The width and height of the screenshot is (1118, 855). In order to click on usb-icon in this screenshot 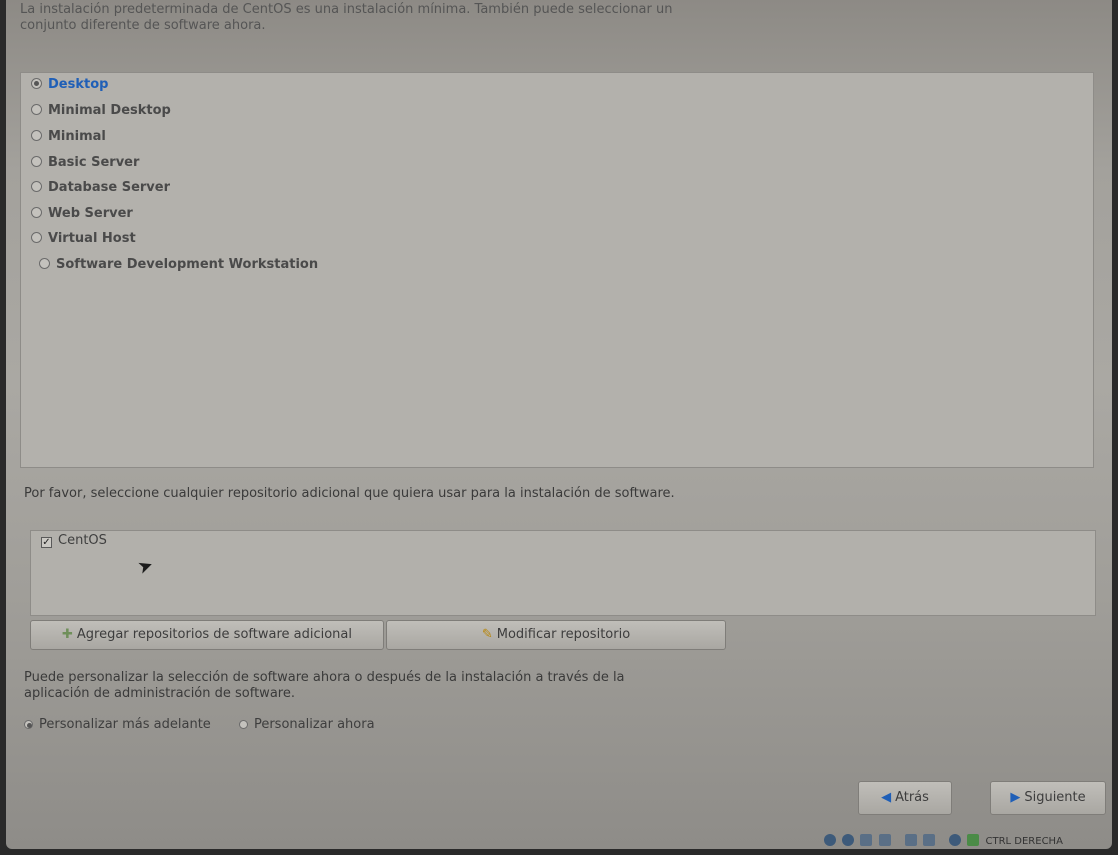, I will do `click(866, 840)`.